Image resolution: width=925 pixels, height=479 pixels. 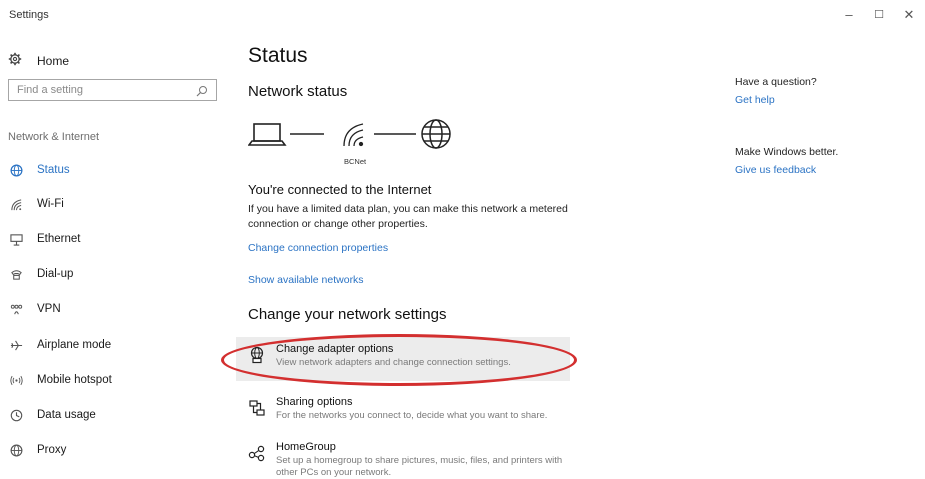 I want to click on sidebar-item-label: Proxy, so click(x=52, y=450).